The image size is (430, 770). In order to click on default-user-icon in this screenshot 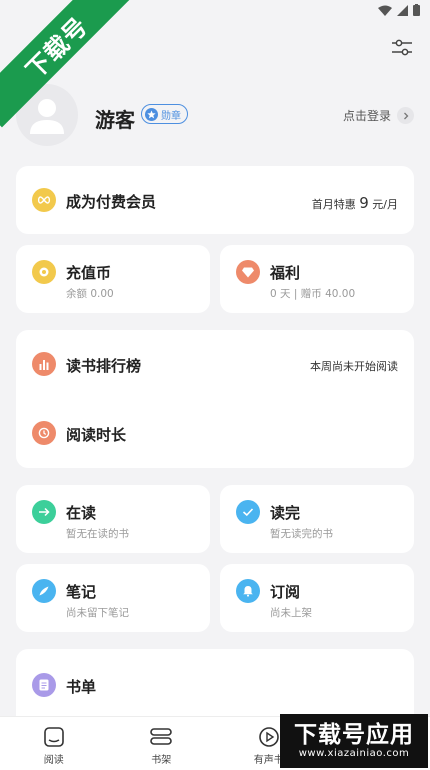, I will do `click(47, 116)`.